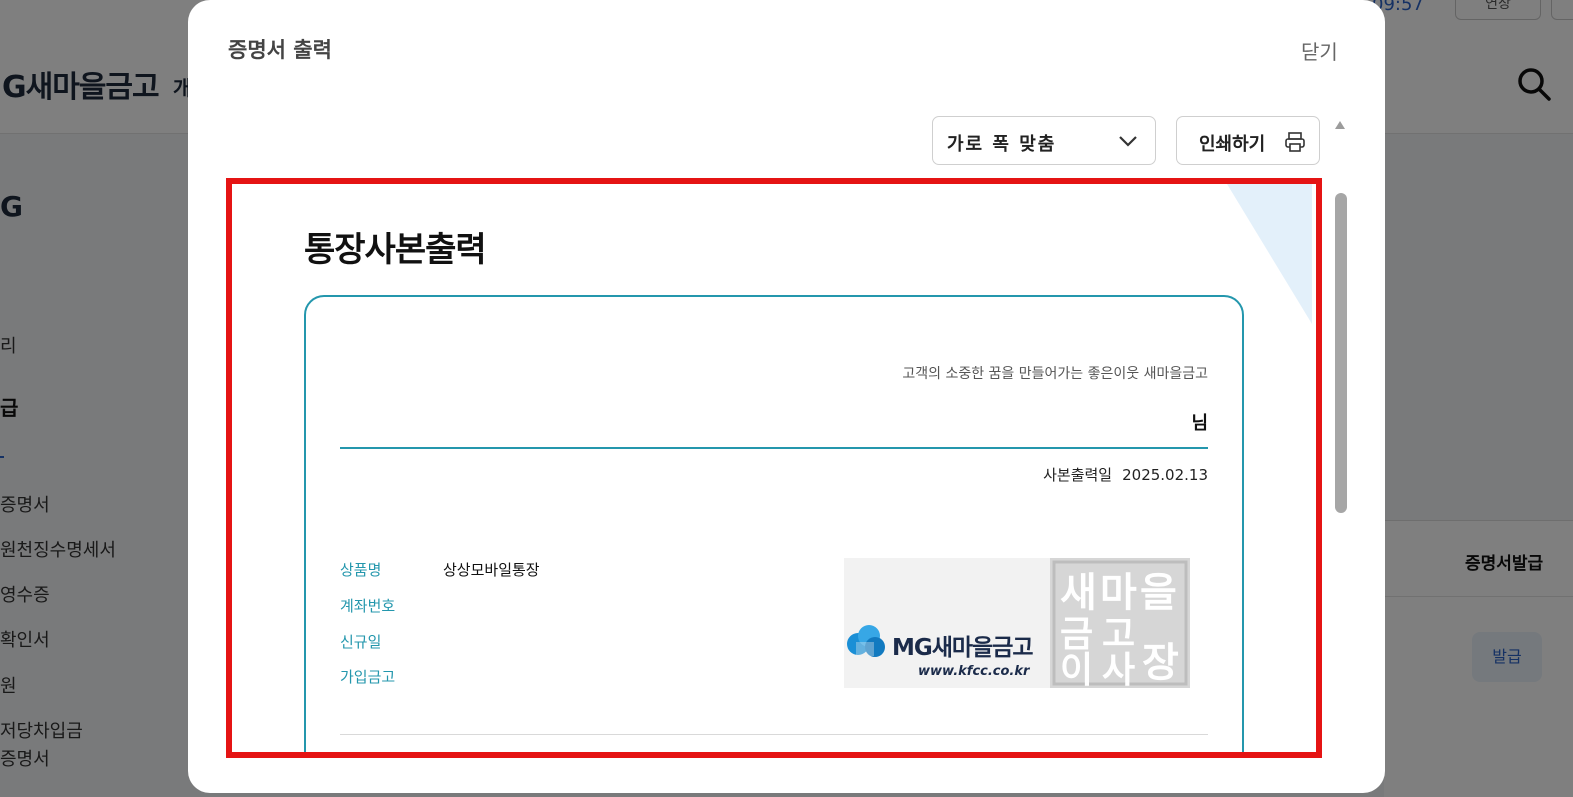 The width and height of the screenshot is (1573, 797). What do you see at coordinates (395, 250) in the screenshot?
I see `document-title: 통장사본출력` at bounding box center [395, 250].